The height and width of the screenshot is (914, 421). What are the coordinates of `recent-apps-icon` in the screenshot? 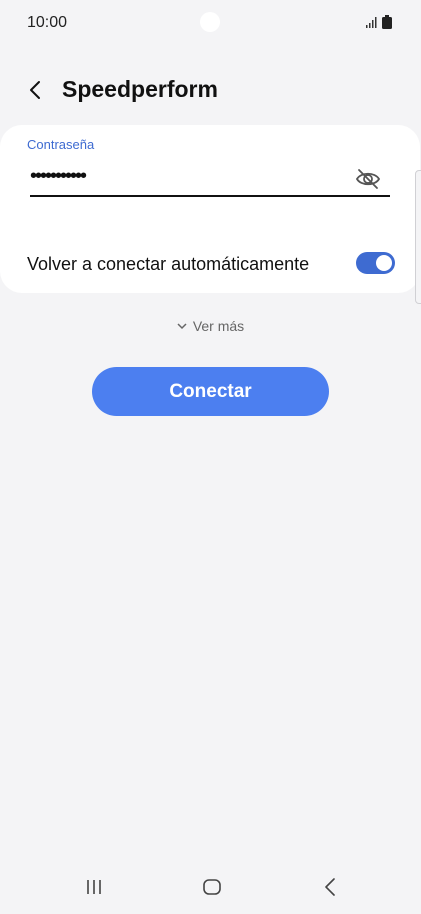 It's located at (94, 887).